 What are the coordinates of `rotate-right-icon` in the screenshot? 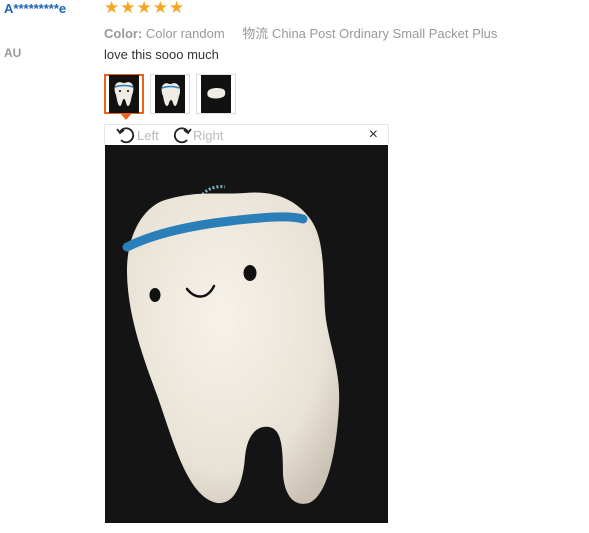 It's located at (182, 135).